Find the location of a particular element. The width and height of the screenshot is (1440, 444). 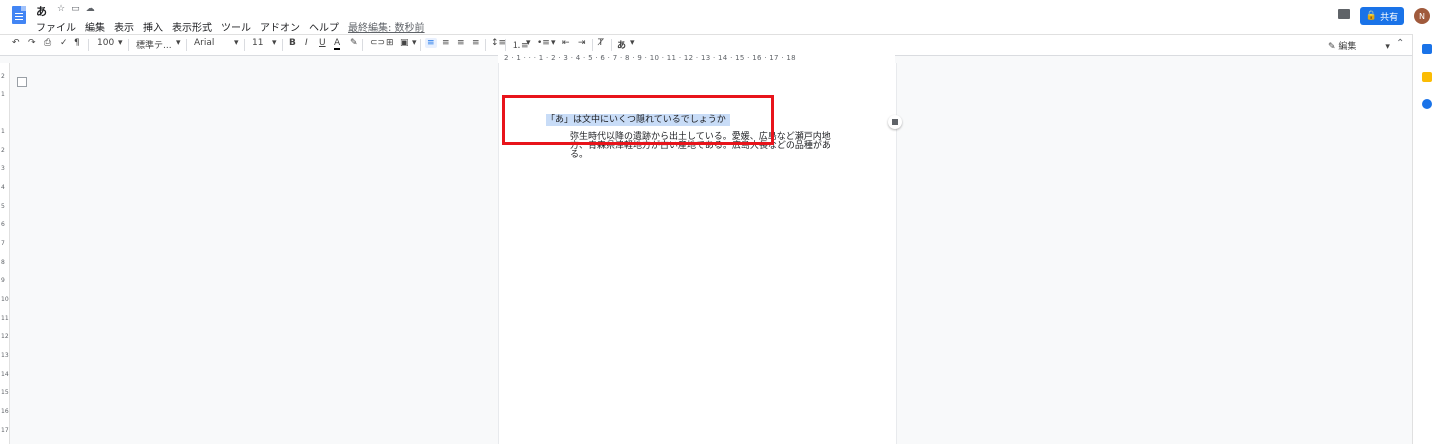

collapse-menu-icon: ⌃ is located at coordinates (1400, 43).